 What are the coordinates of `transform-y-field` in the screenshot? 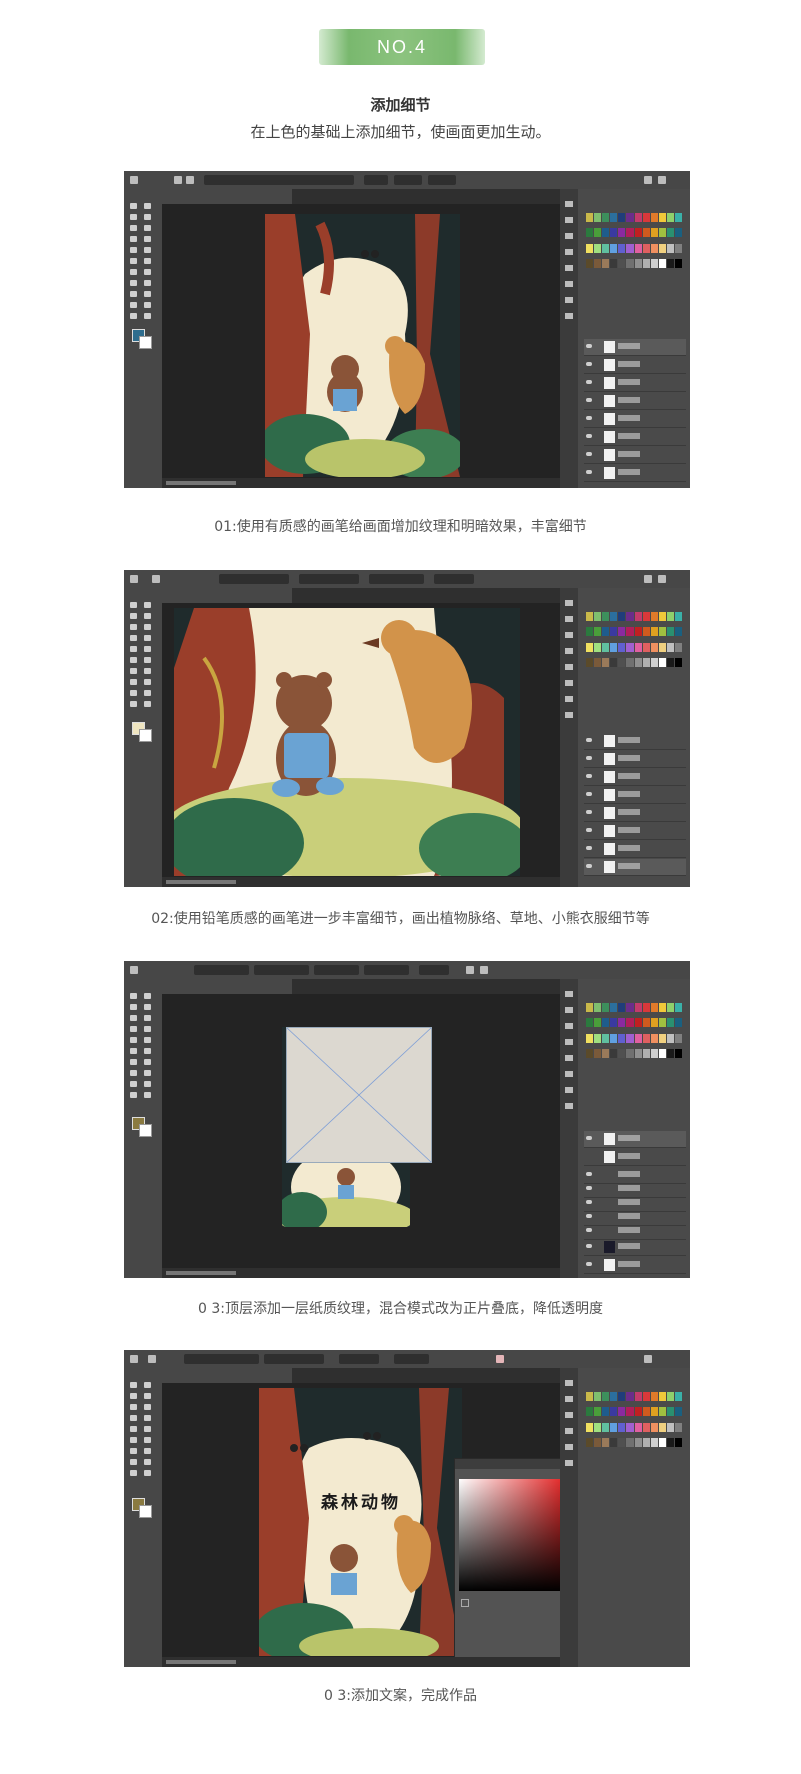 It's located at (281, 970).